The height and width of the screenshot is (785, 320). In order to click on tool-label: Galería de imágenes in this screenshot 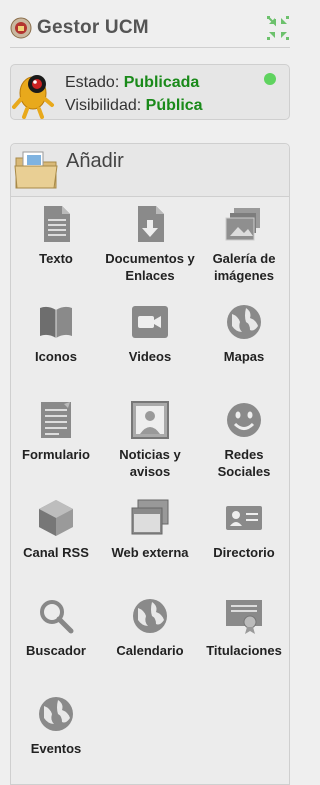, I will do `click(244, 267)`.